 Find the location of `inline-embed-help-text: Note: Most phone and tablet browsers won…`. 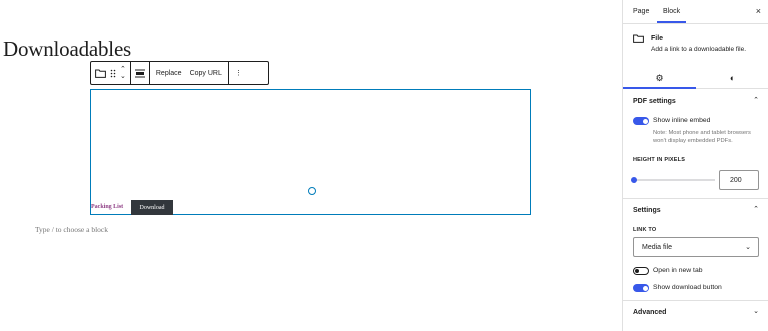

inline-embed-help-text: Note: Most phone and tablet browsers won… is located at coordinates (702, 137).